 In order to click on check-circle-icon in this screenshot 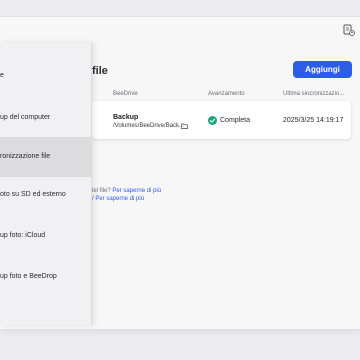, I will do `click(212, 120)`.